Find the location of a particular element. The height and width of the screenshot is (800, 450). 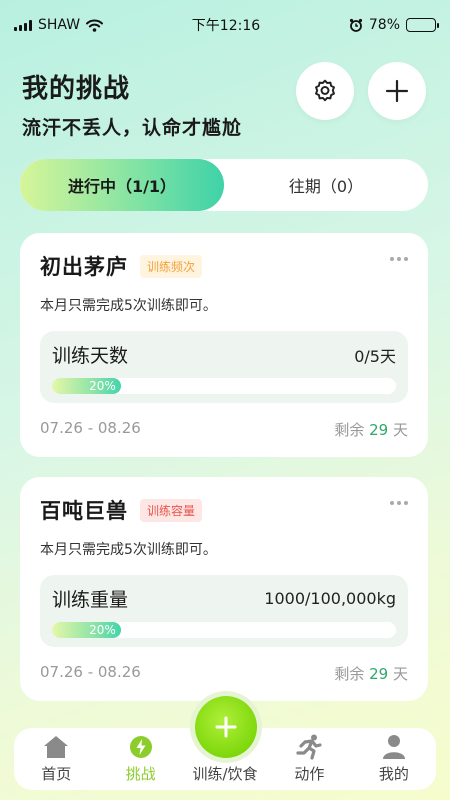

carrier-name: SHAW is located at coordinates (59, 25).